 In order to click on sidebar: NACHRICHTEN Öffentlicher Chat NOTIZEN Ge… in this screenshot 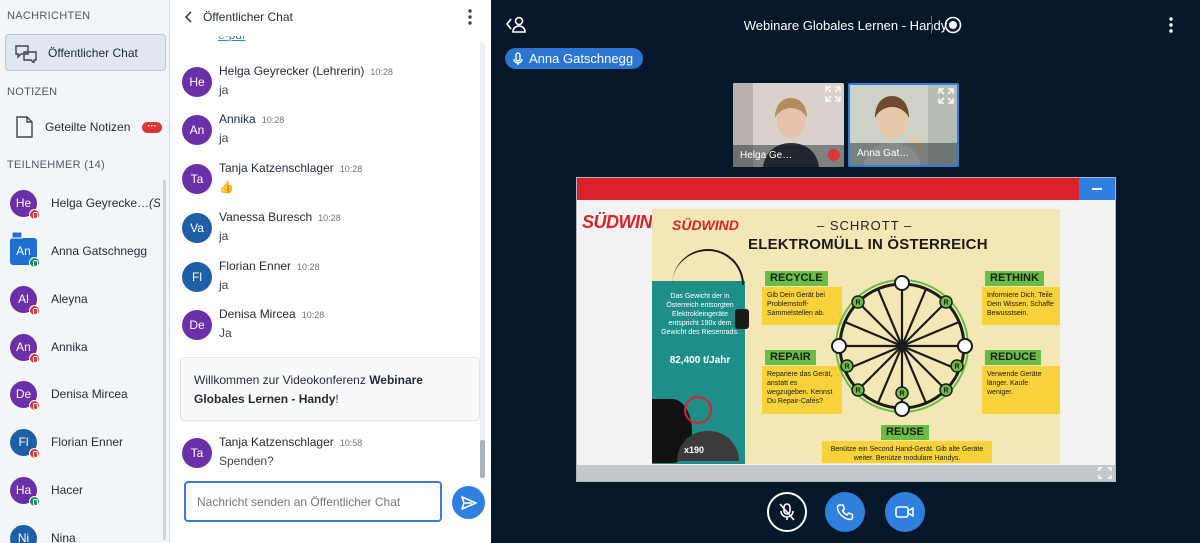, I will do `click(85, 271)`.